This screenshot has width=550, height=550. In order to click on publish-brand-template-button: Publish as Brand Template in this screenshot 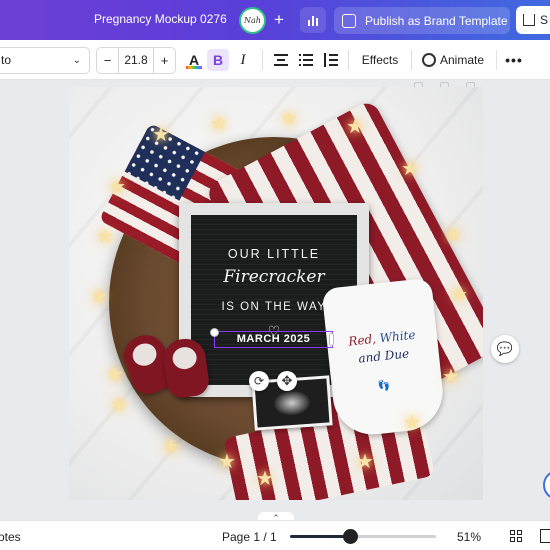, I will do `click(422, 20)`.